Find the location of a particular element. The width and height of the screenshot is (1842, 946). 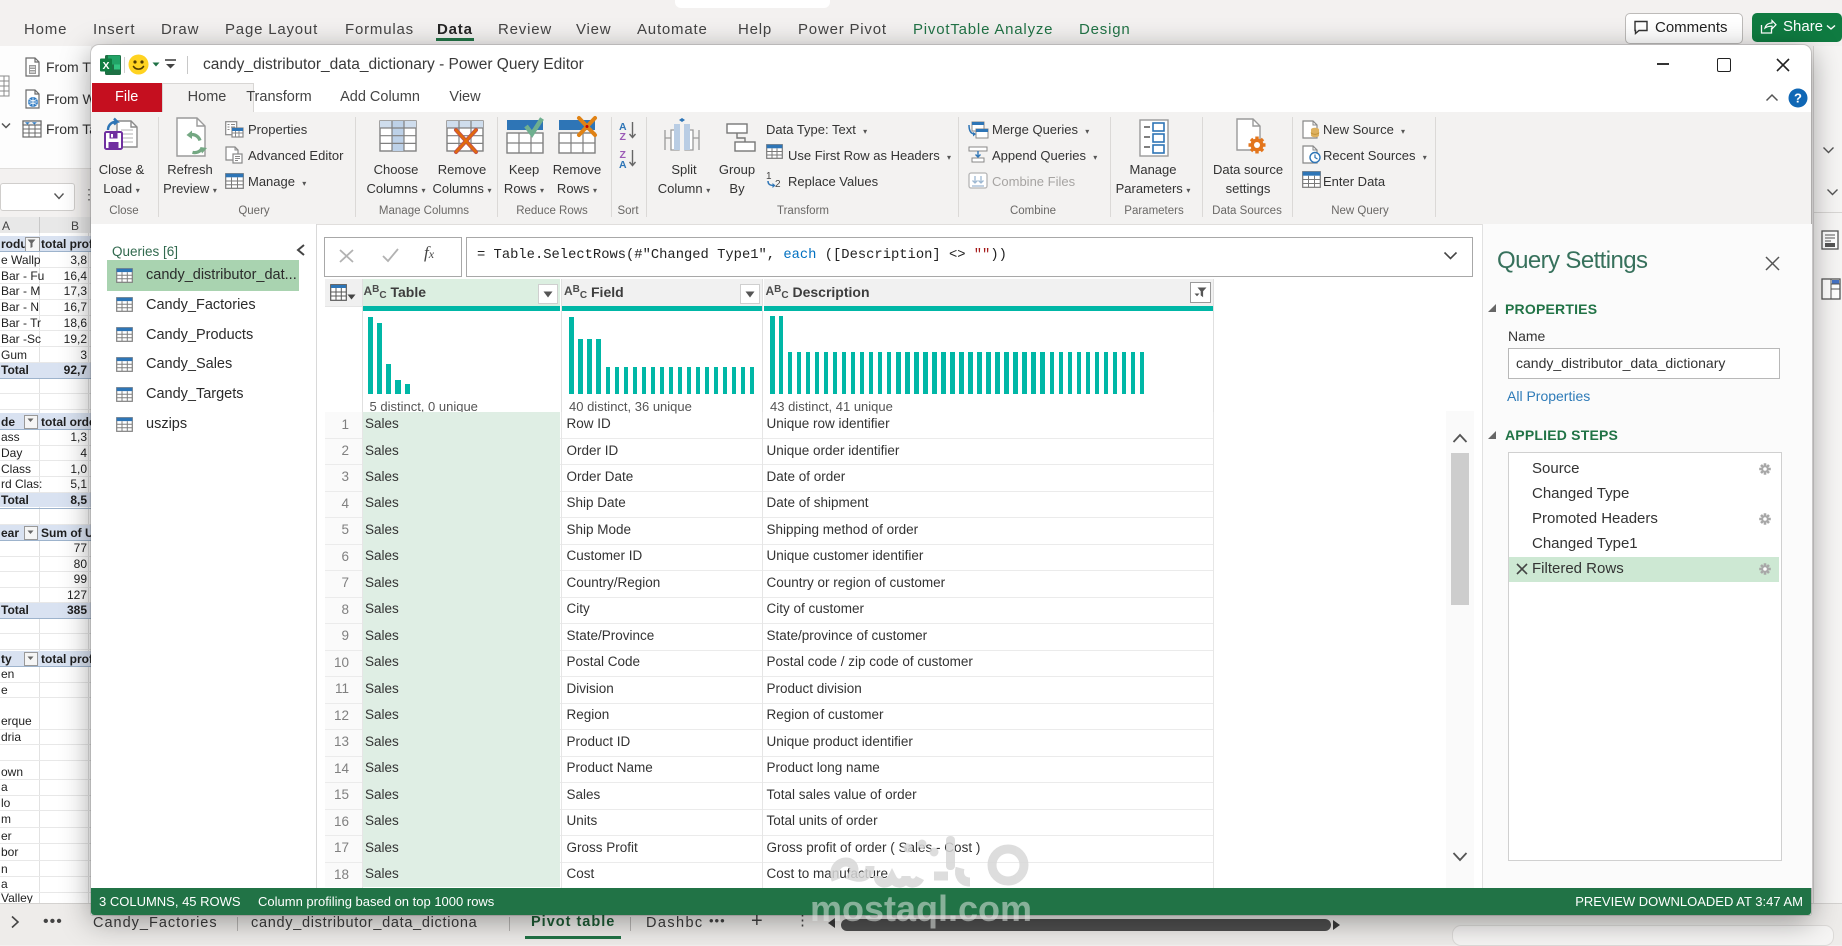

svg-text: X is located at coordinates (105, 66).